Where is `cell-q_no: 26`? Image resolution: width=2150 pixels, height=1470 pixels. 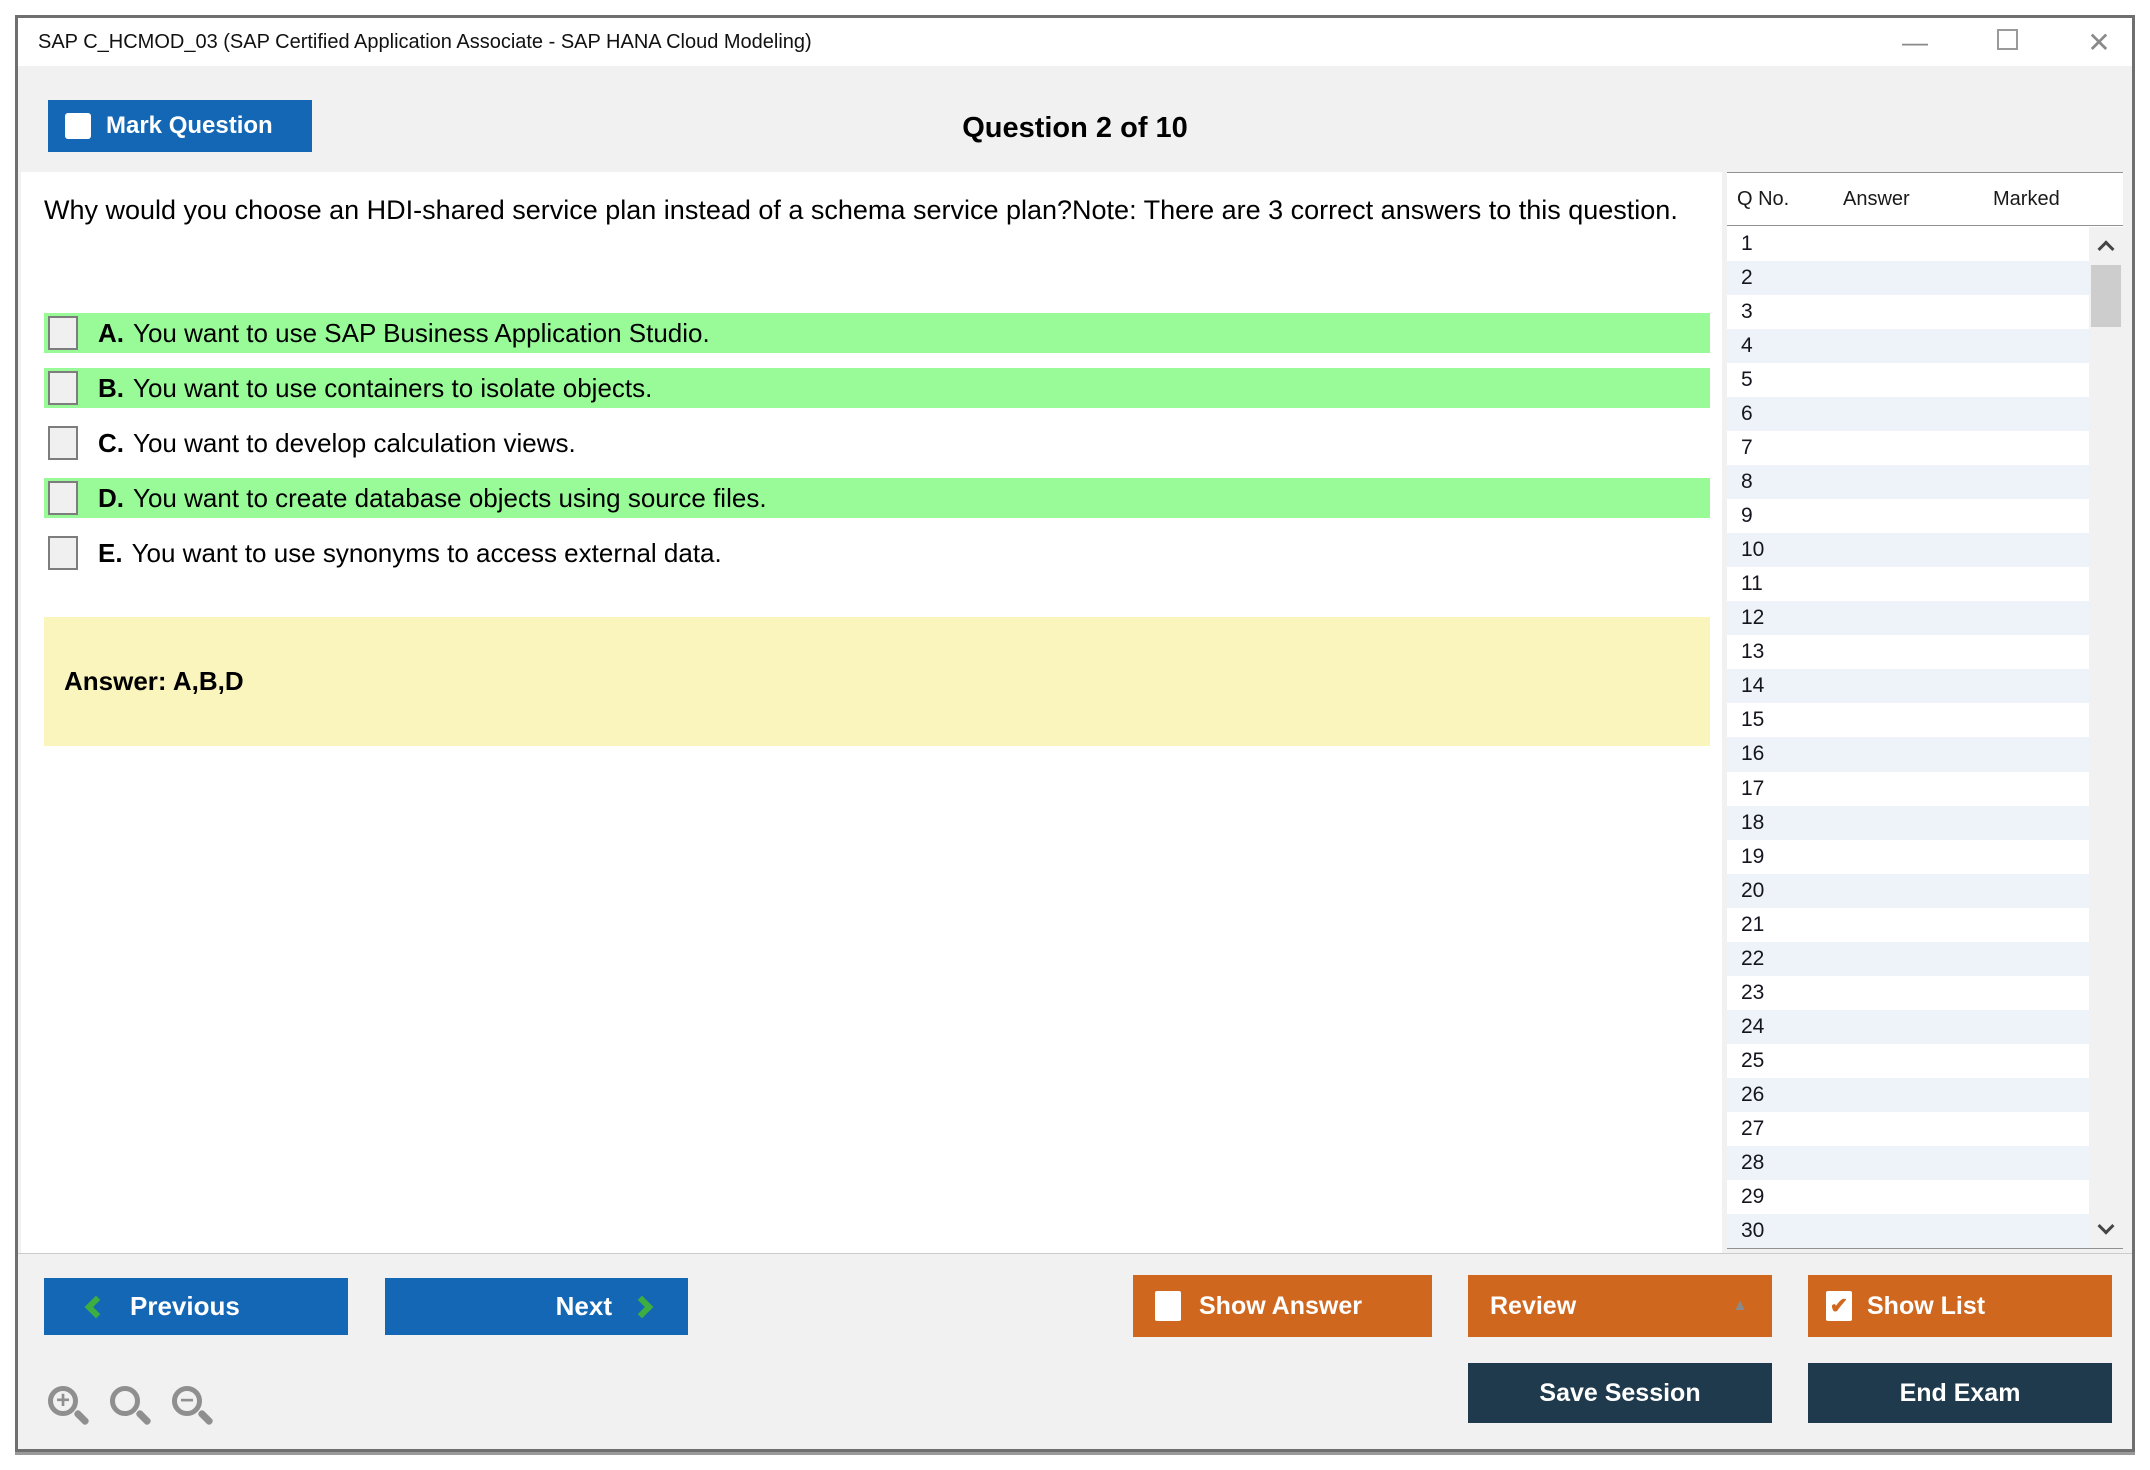
cell-q_no: 26 is located at coordinates (1753, 1094).